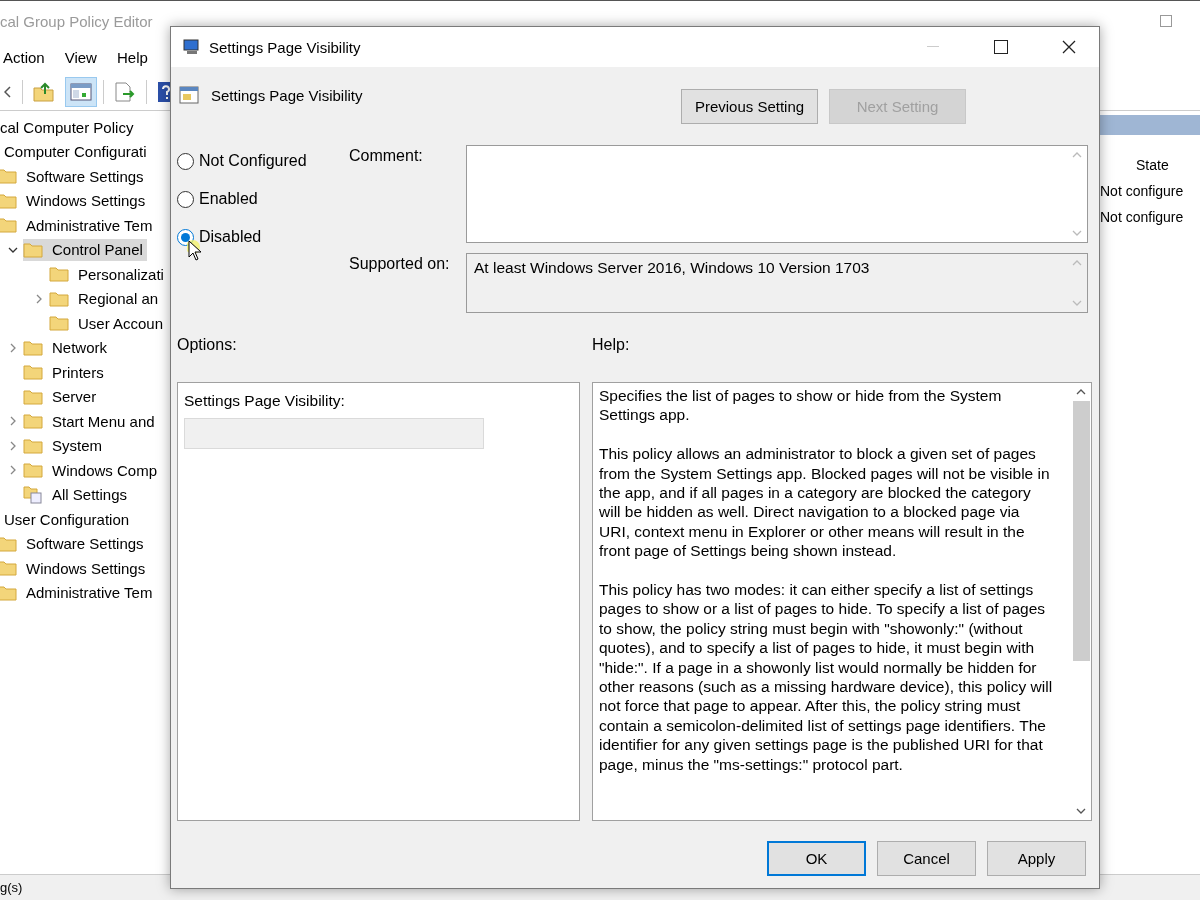  I want to click on tree-item: User Accoun, so click(108, 323).